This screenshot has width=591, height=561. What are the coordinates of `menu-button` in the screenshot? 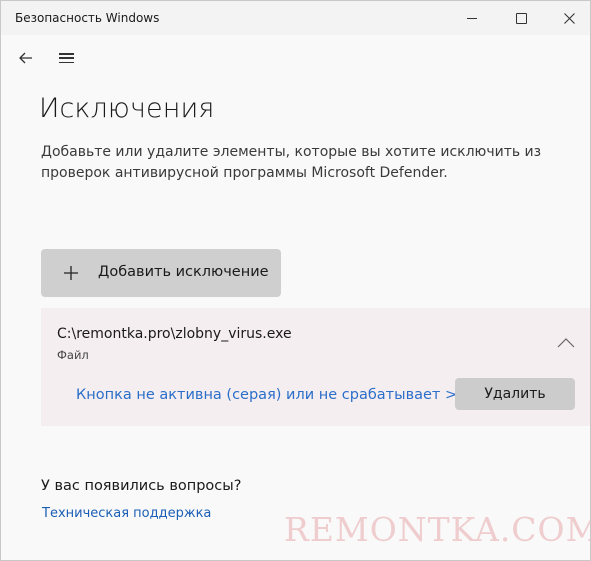 It's located at (66, 58).